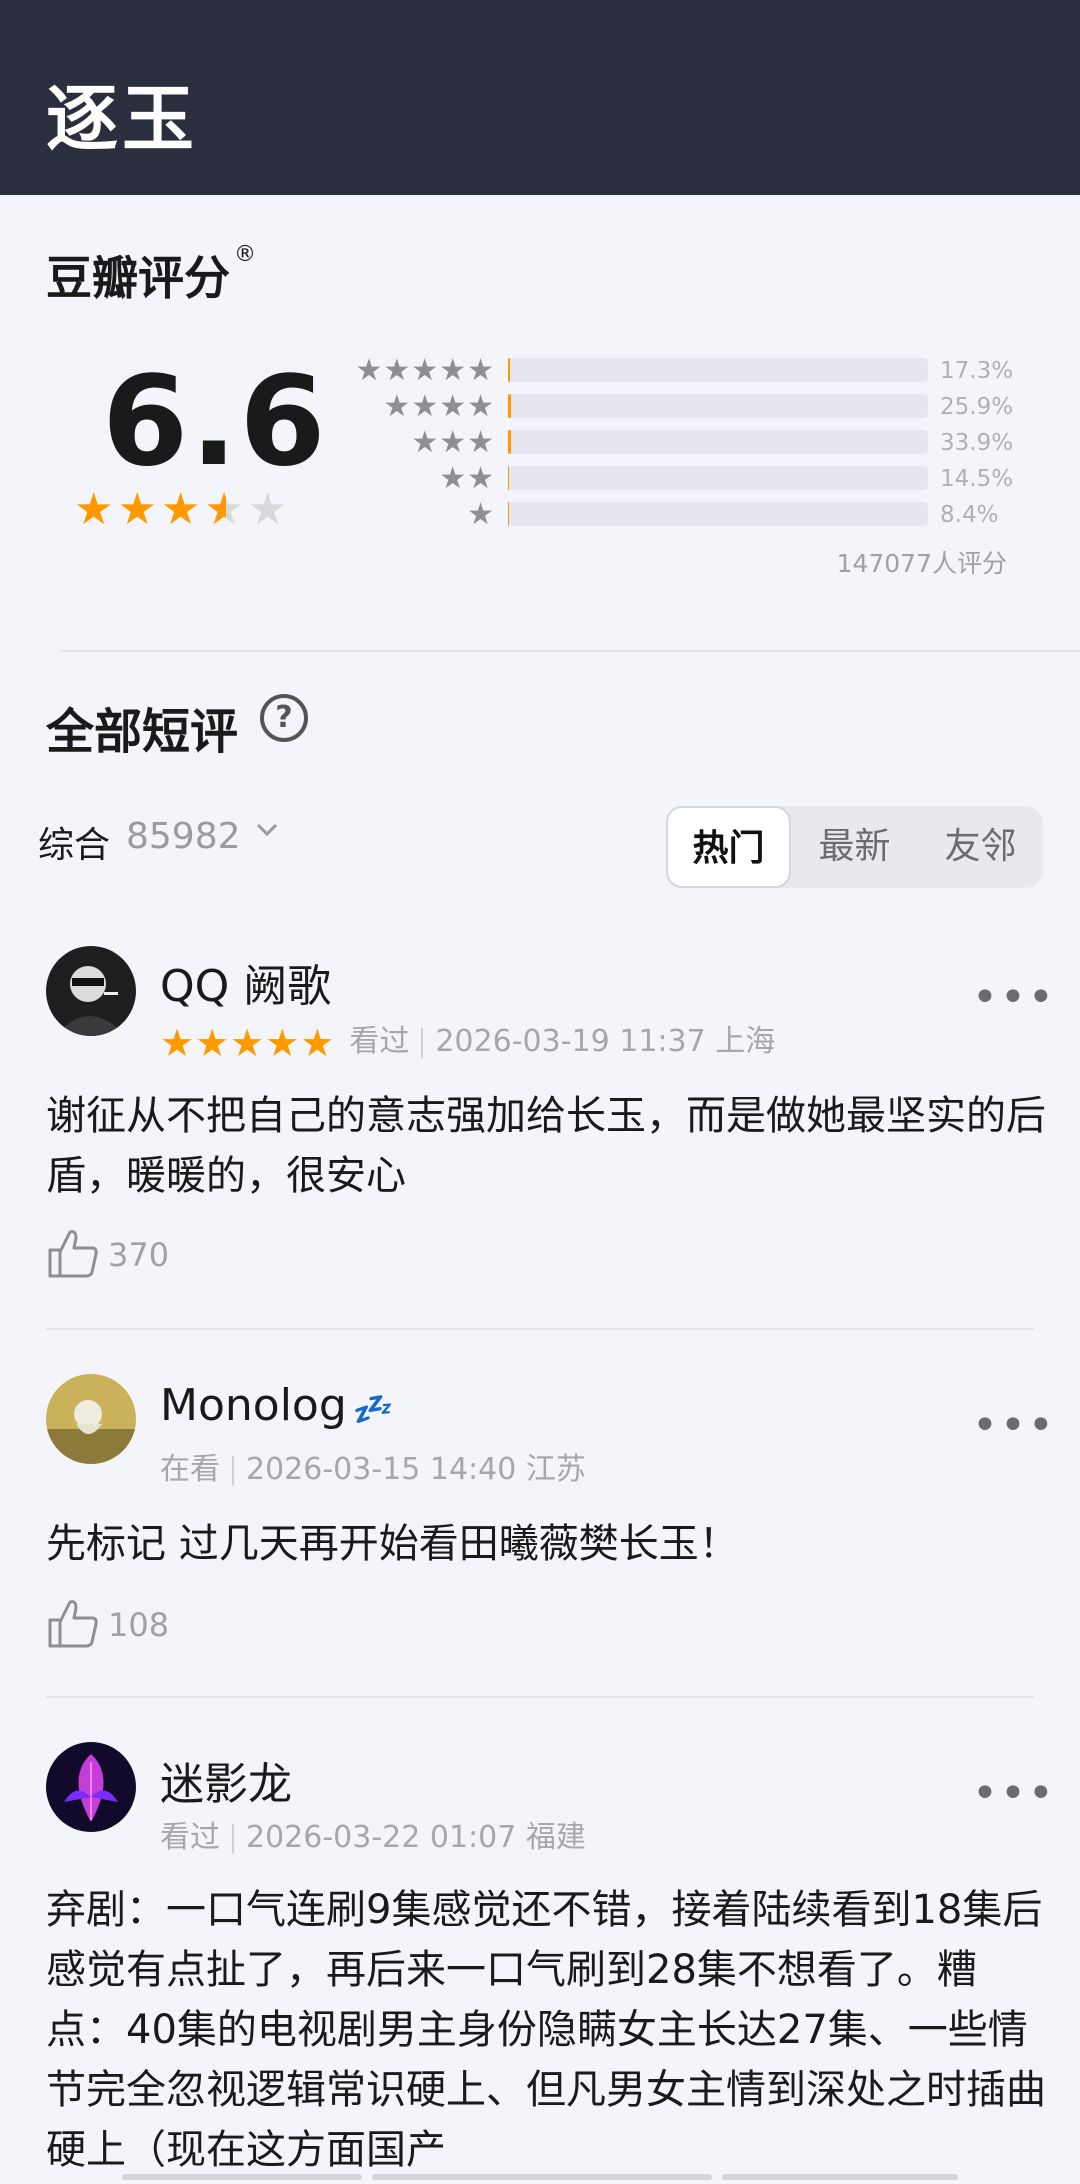 Image resolution: width=1080 pixels, height=2184 pixels. I want to click on chevron-down-icon, so click(267, 833).